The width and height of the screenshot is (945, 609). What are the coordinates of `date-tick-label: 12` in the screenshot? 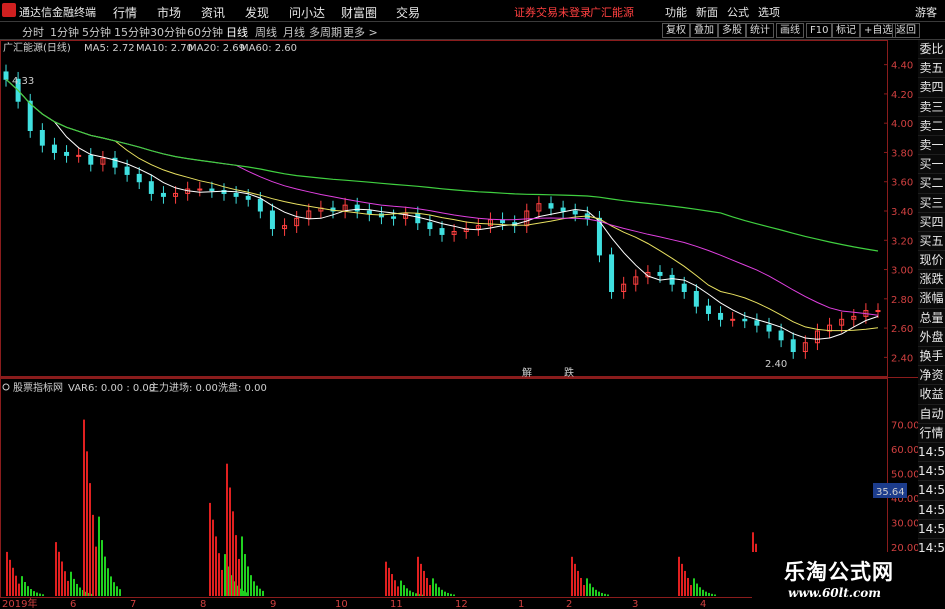 It's located at (461, 604).